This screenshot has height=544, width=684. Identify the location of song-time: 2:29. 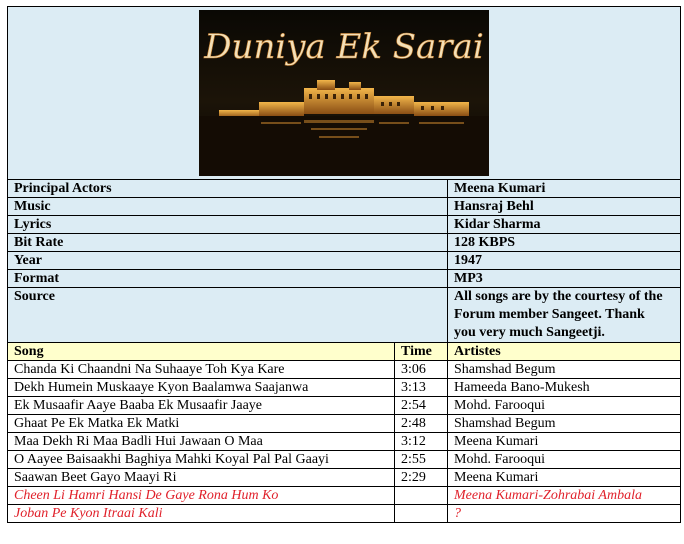
(421, 477).